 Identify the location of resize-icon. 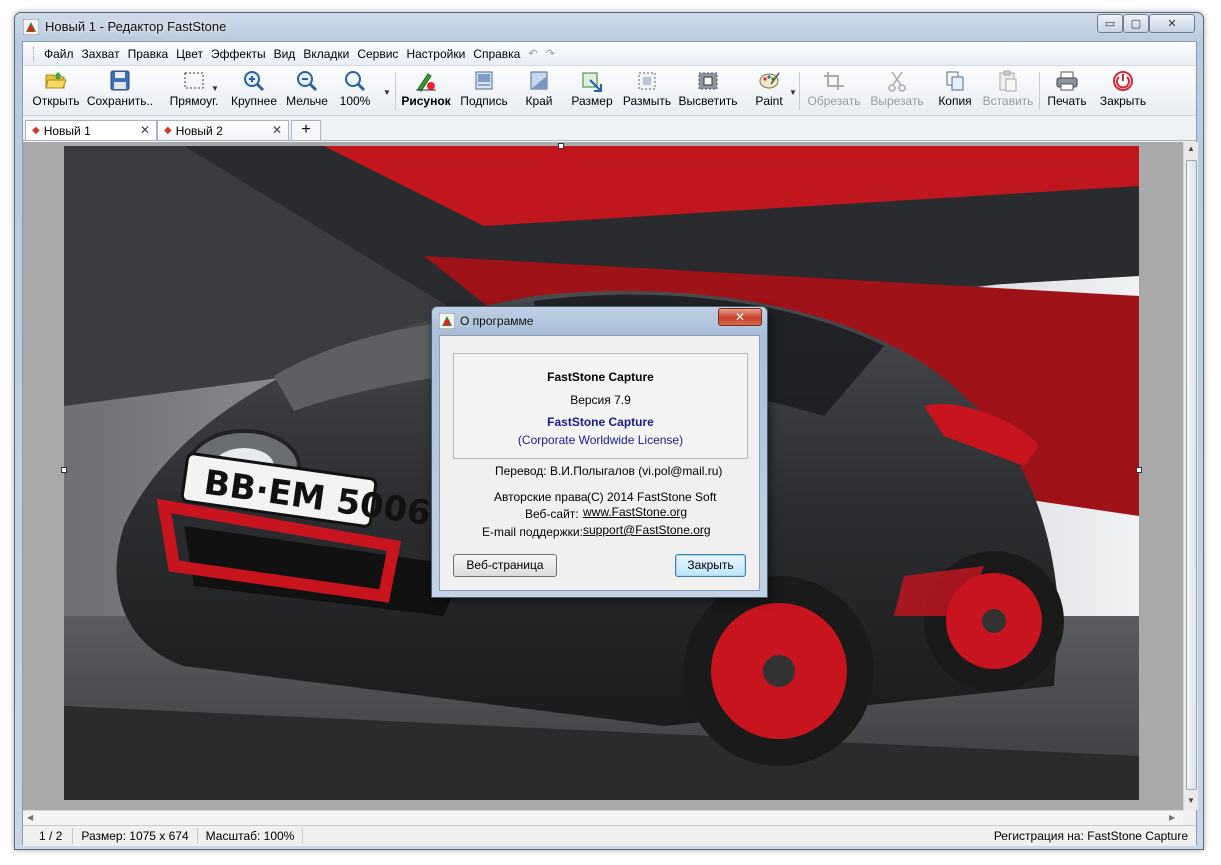
(592, 82).